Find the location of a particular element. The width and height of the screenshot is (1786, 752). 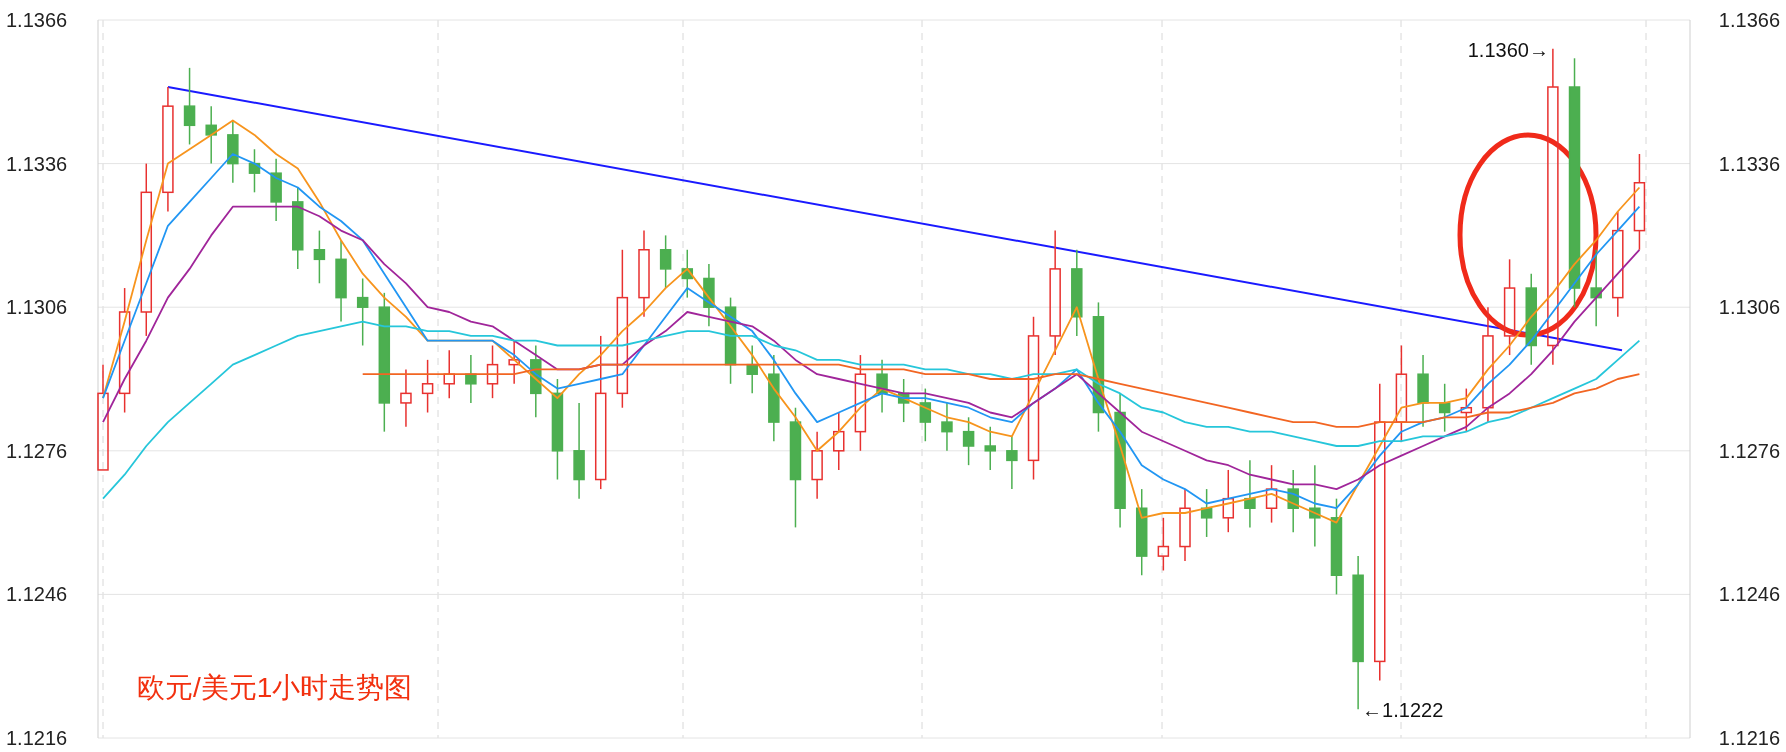

price-annotation: 1.1360→ is located at coordinates (1508, 49).